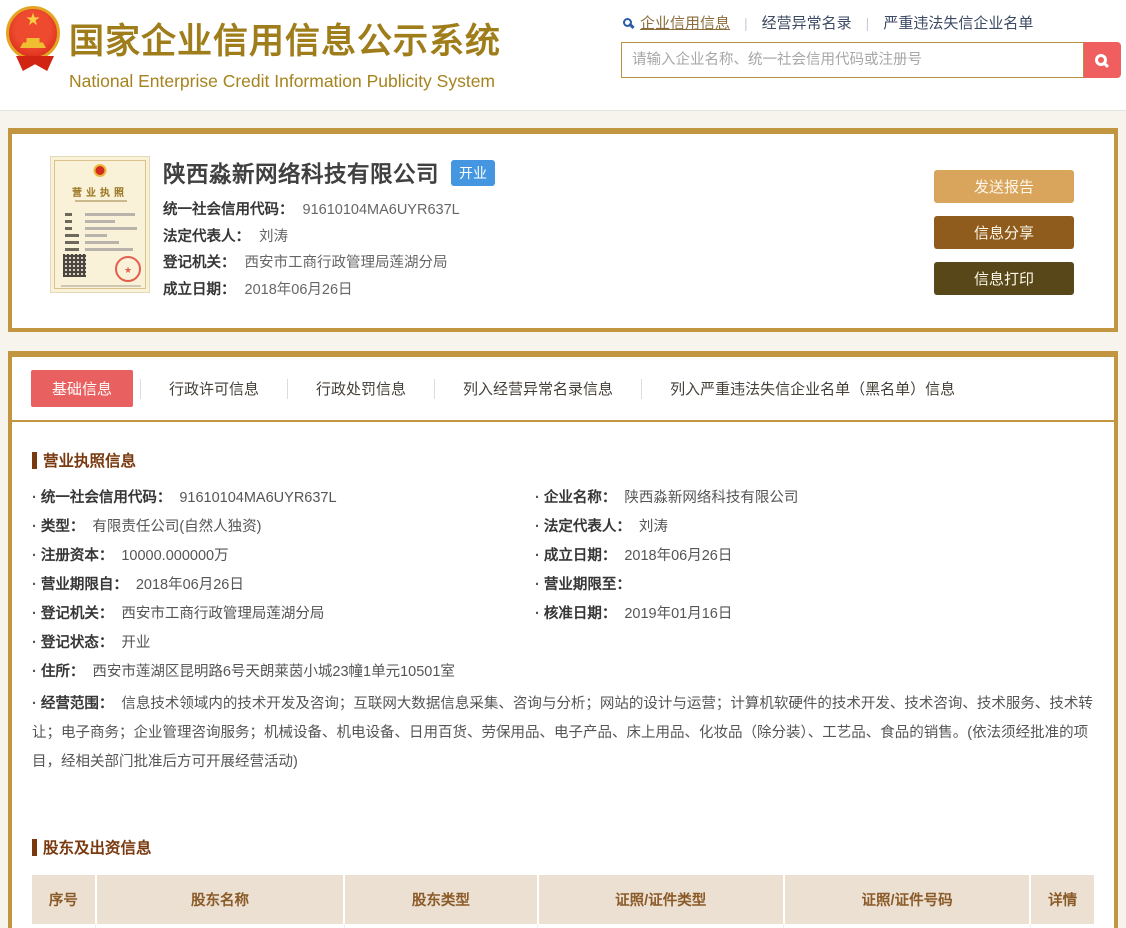 The height and width of the screenshot is (928, 1126). I want to click on status-badge: 开业, so click(473, 173).